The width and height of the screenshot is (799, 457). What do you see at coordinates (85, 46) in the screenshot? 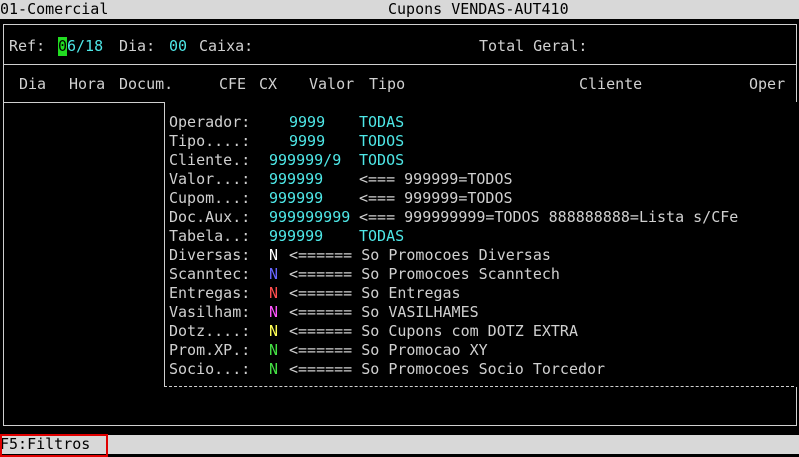
I see `ref-value: 6/18` at bounding box center [85, 46].